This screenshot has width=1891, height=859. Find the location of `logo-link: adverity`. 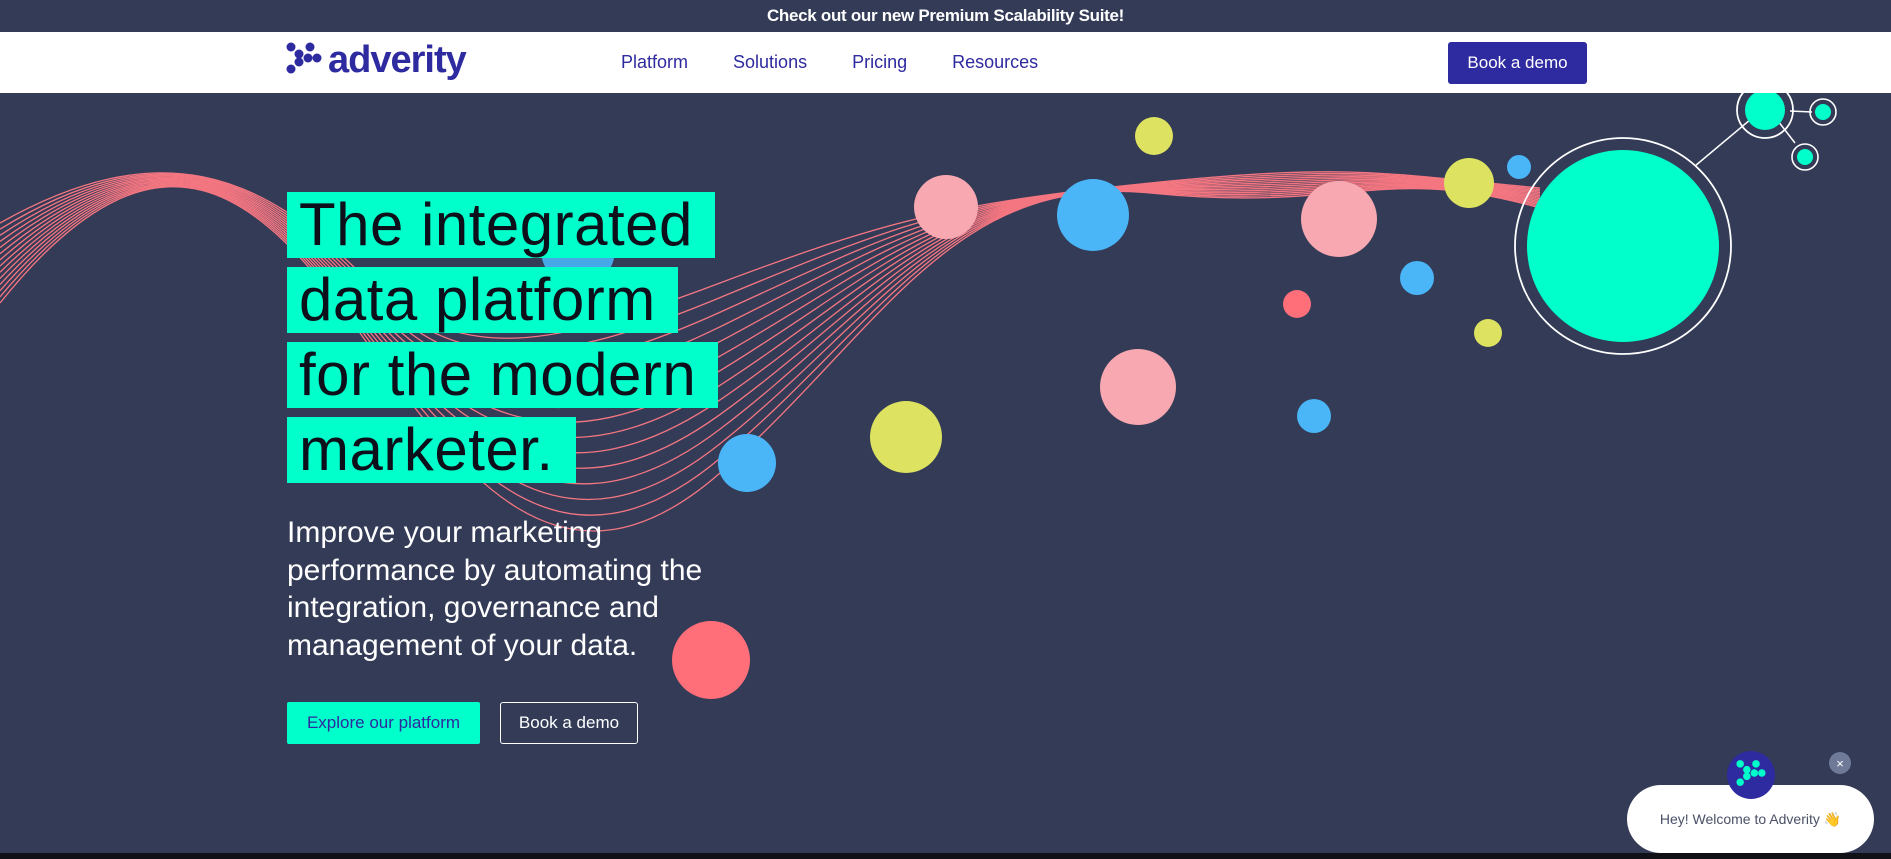

logo-link: adverity is located at coordinates (376, 60).